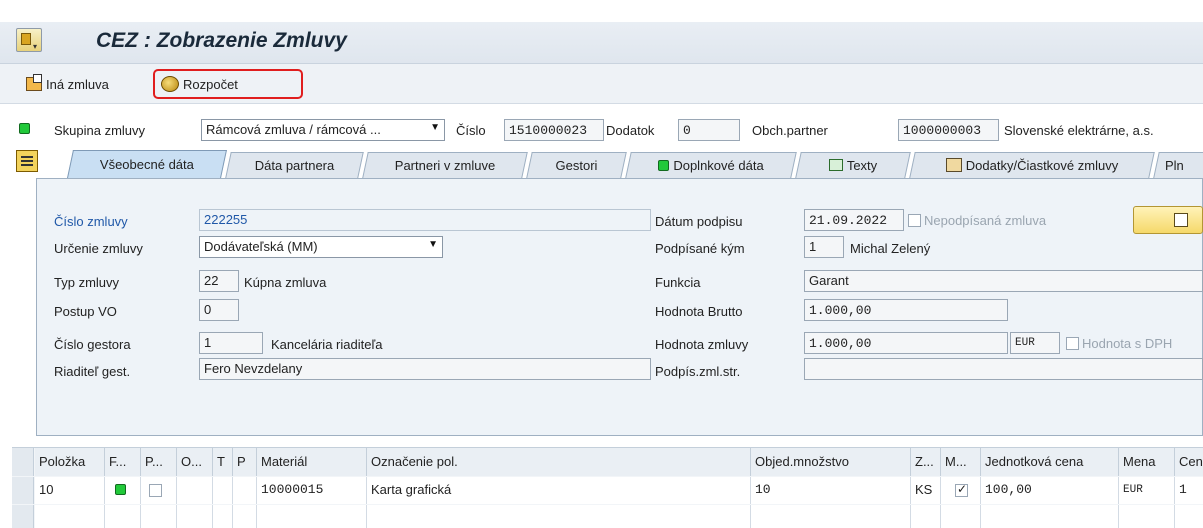 The image size is (1203, 528). Describe the element at coordinates (831, 462) in the screenshot. I see `column-header: Objed.množstvo` at that location.